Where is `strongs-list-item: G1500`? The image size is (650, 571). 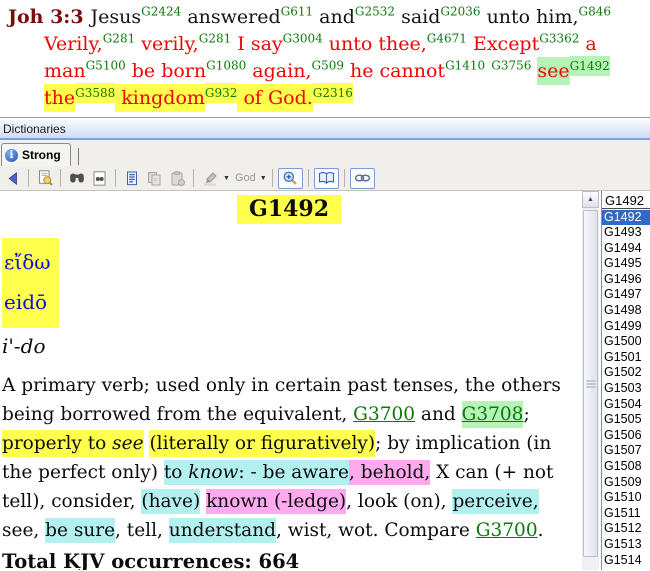 strongs-list-item: G1500 is located at coordinates (626, 342).